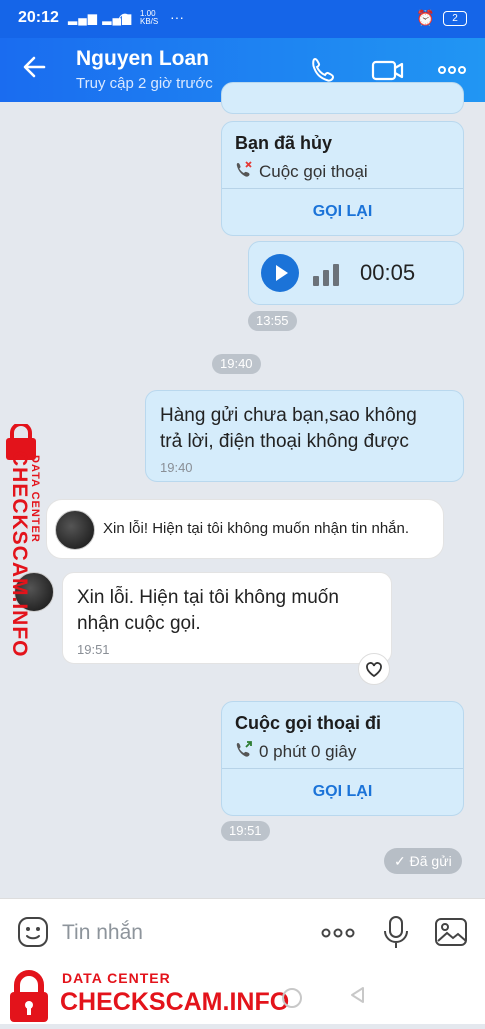  Describe the element at coordinates (75, 530) in the screenshot. I see `avatar` at that location.